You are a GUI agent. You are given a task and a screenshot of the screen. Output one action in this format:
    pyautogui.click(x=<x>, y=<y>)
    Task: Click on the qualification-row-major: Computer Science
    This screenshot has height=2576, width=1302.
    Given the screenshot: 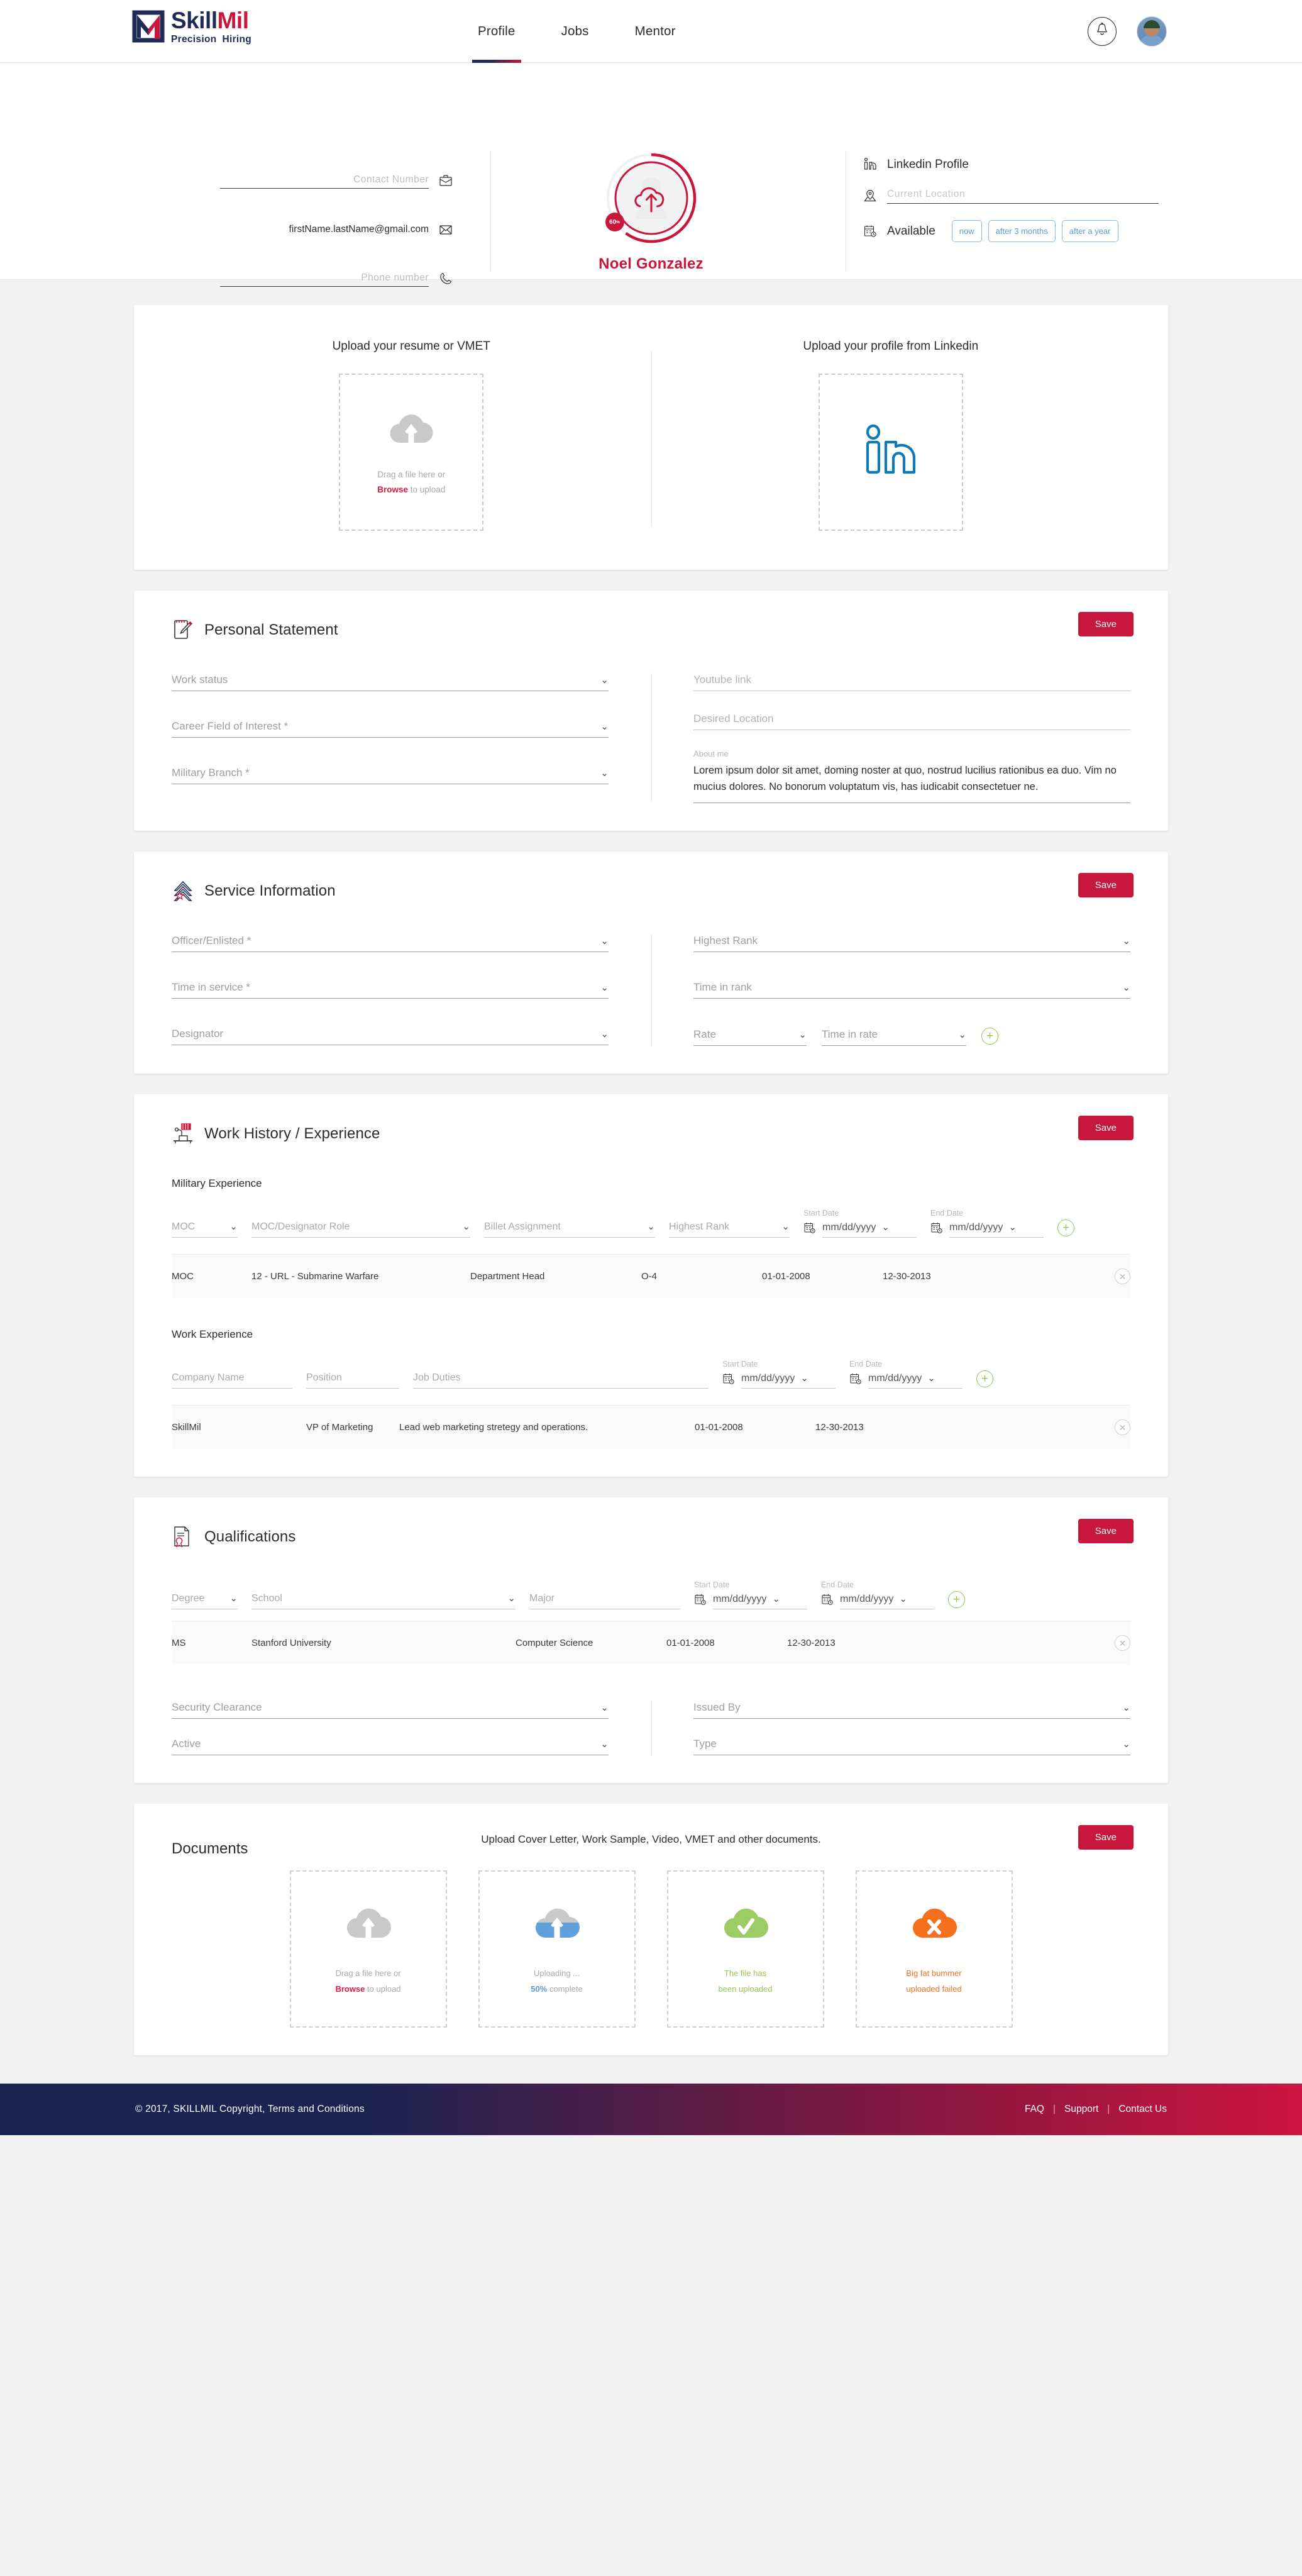 What is the action you would take?
    pyautogui.click(x=555, y=1643)
    